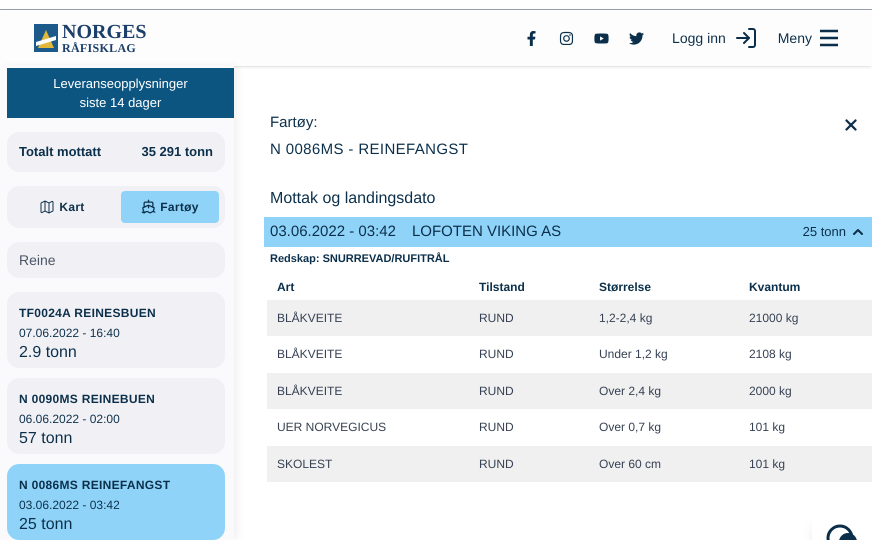  Describe the element at coordinates (48, 353) in the screenshot. I see `vessel-amount: 2.9 tonn` at that location.